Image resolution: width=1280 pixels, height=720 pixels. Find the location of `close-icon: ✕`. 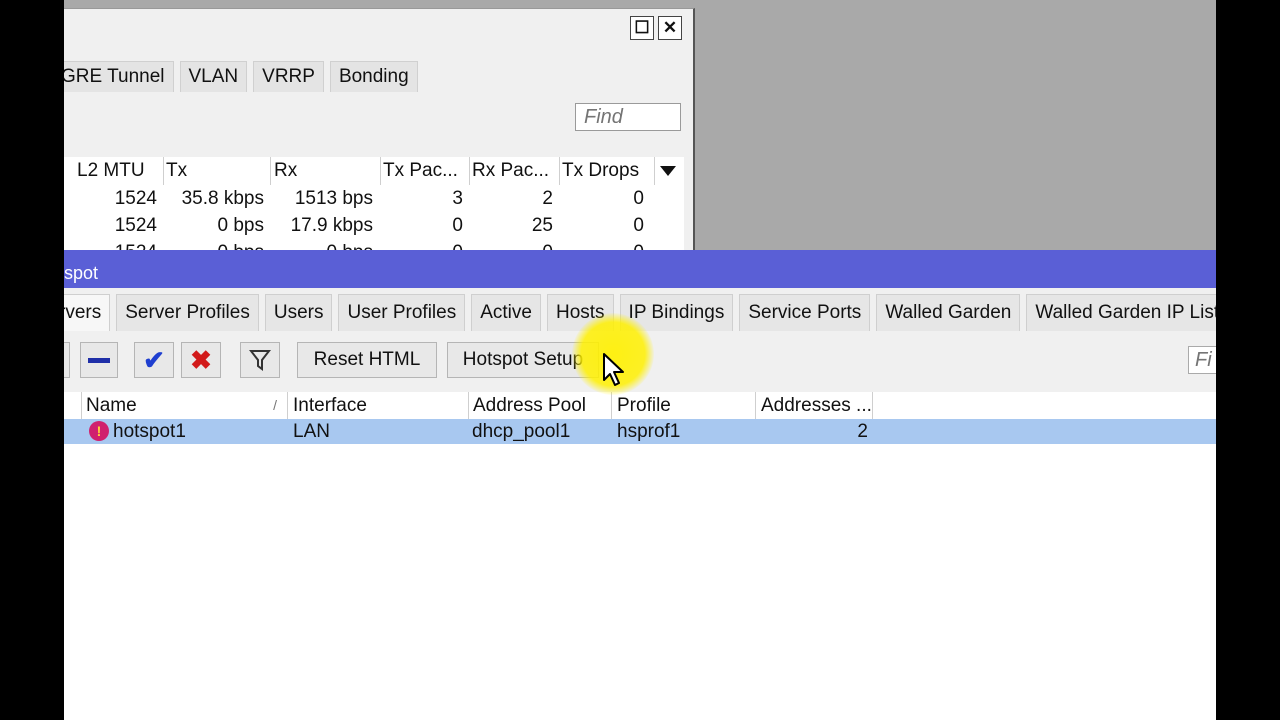

close-icon: ✕ is located at coordinates (670, 27).